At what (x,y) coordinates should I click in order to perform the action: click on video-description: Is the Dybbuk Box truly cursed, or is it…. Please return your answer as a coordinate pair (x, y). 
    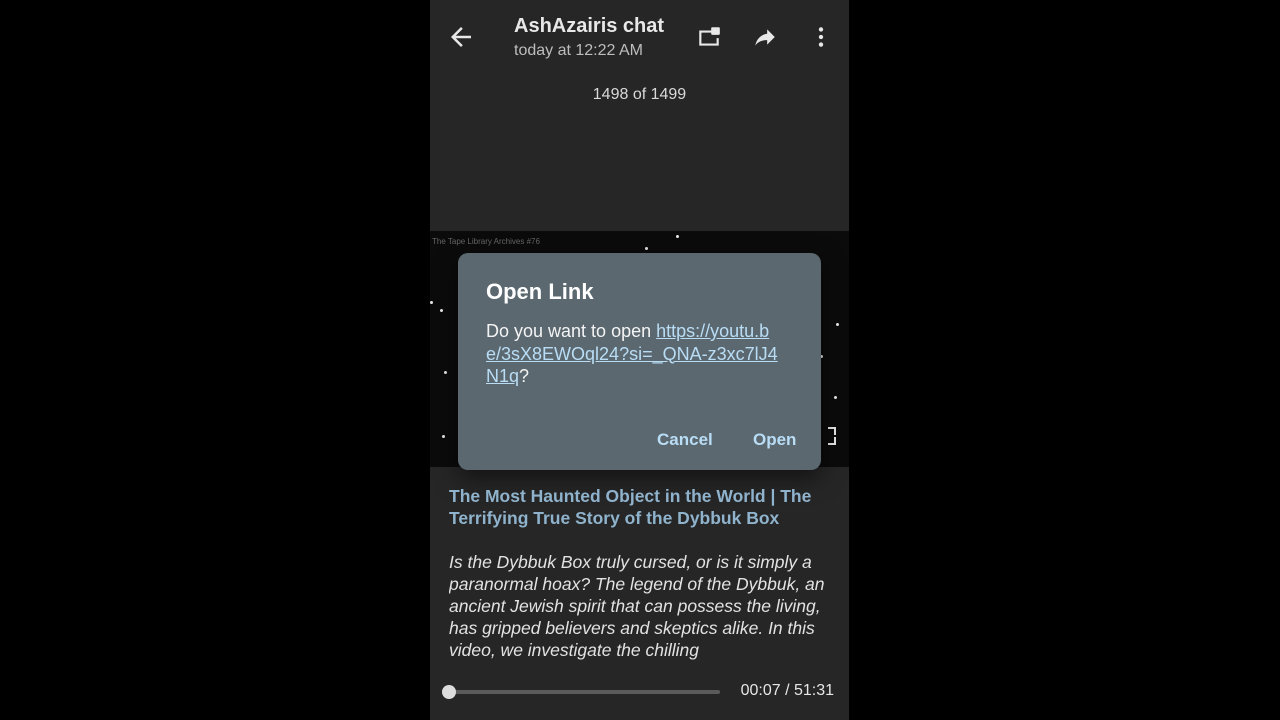
    Looking at the image, I should click on (637, 606).